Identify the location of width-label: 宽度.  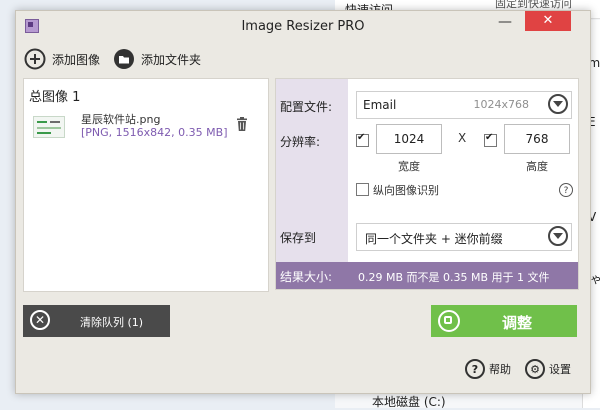
(409, 166).